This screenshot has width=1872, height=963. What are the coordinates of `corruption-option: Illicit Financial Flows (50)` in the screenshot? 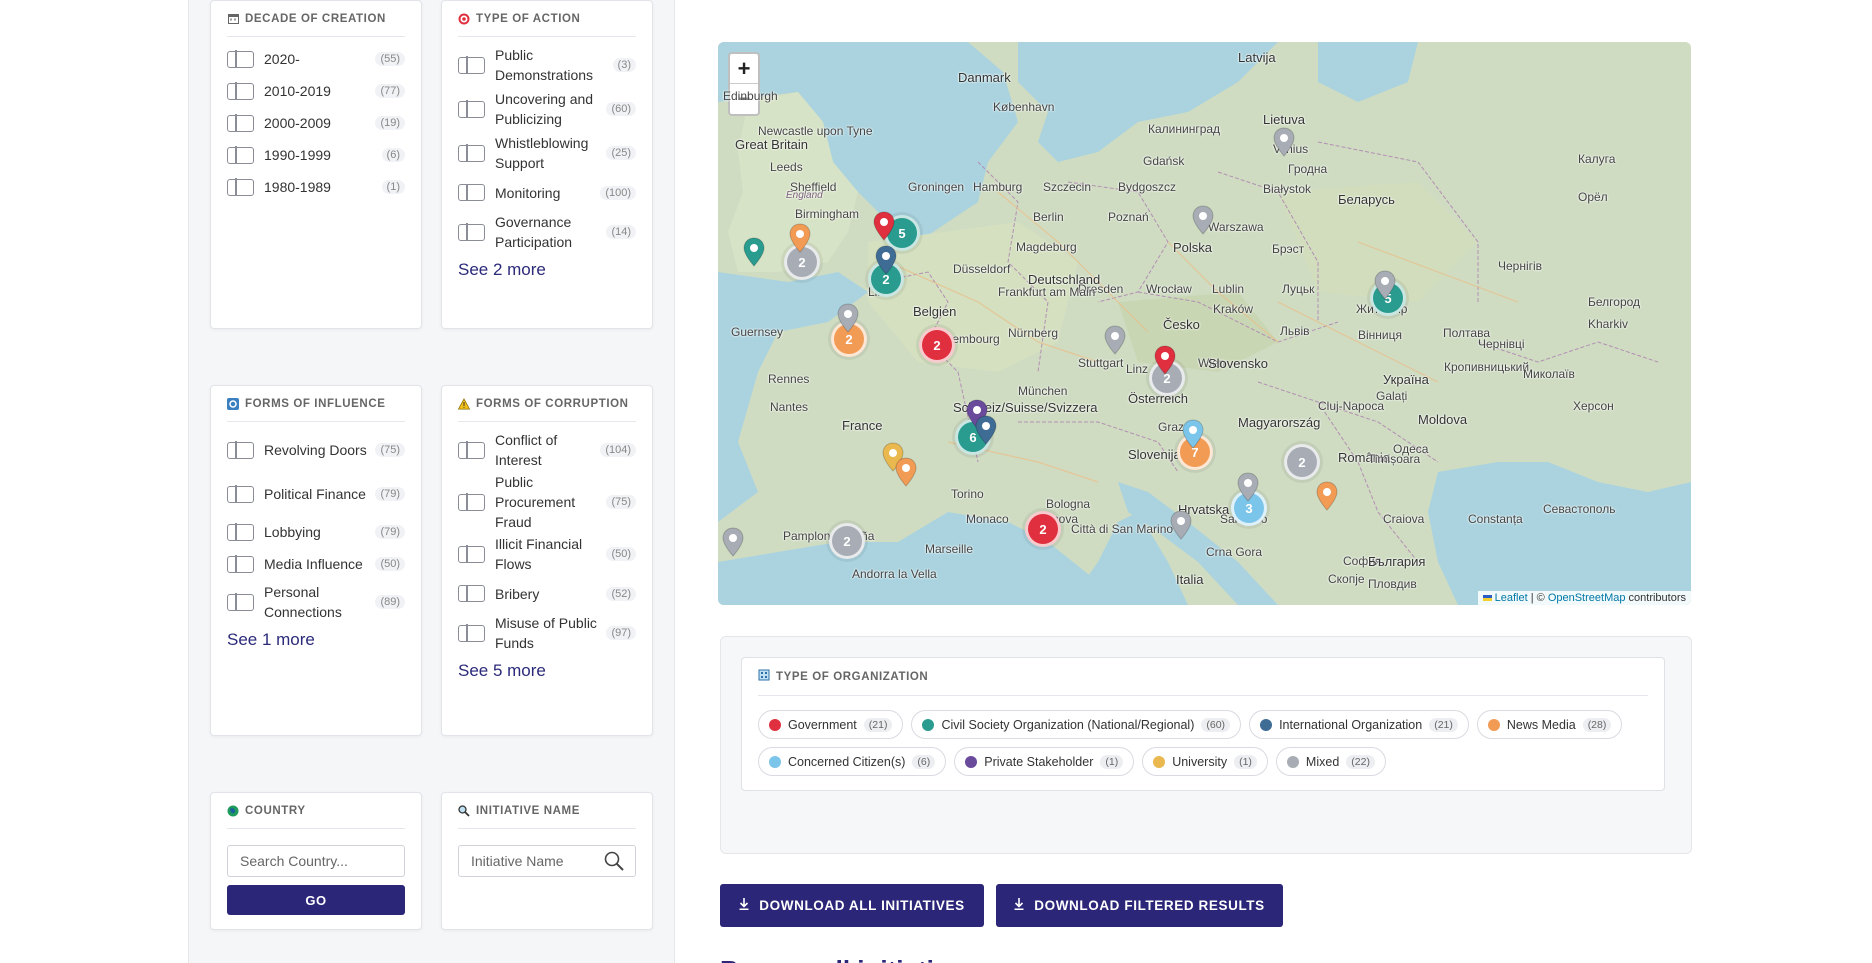 It's located at (547, 554).